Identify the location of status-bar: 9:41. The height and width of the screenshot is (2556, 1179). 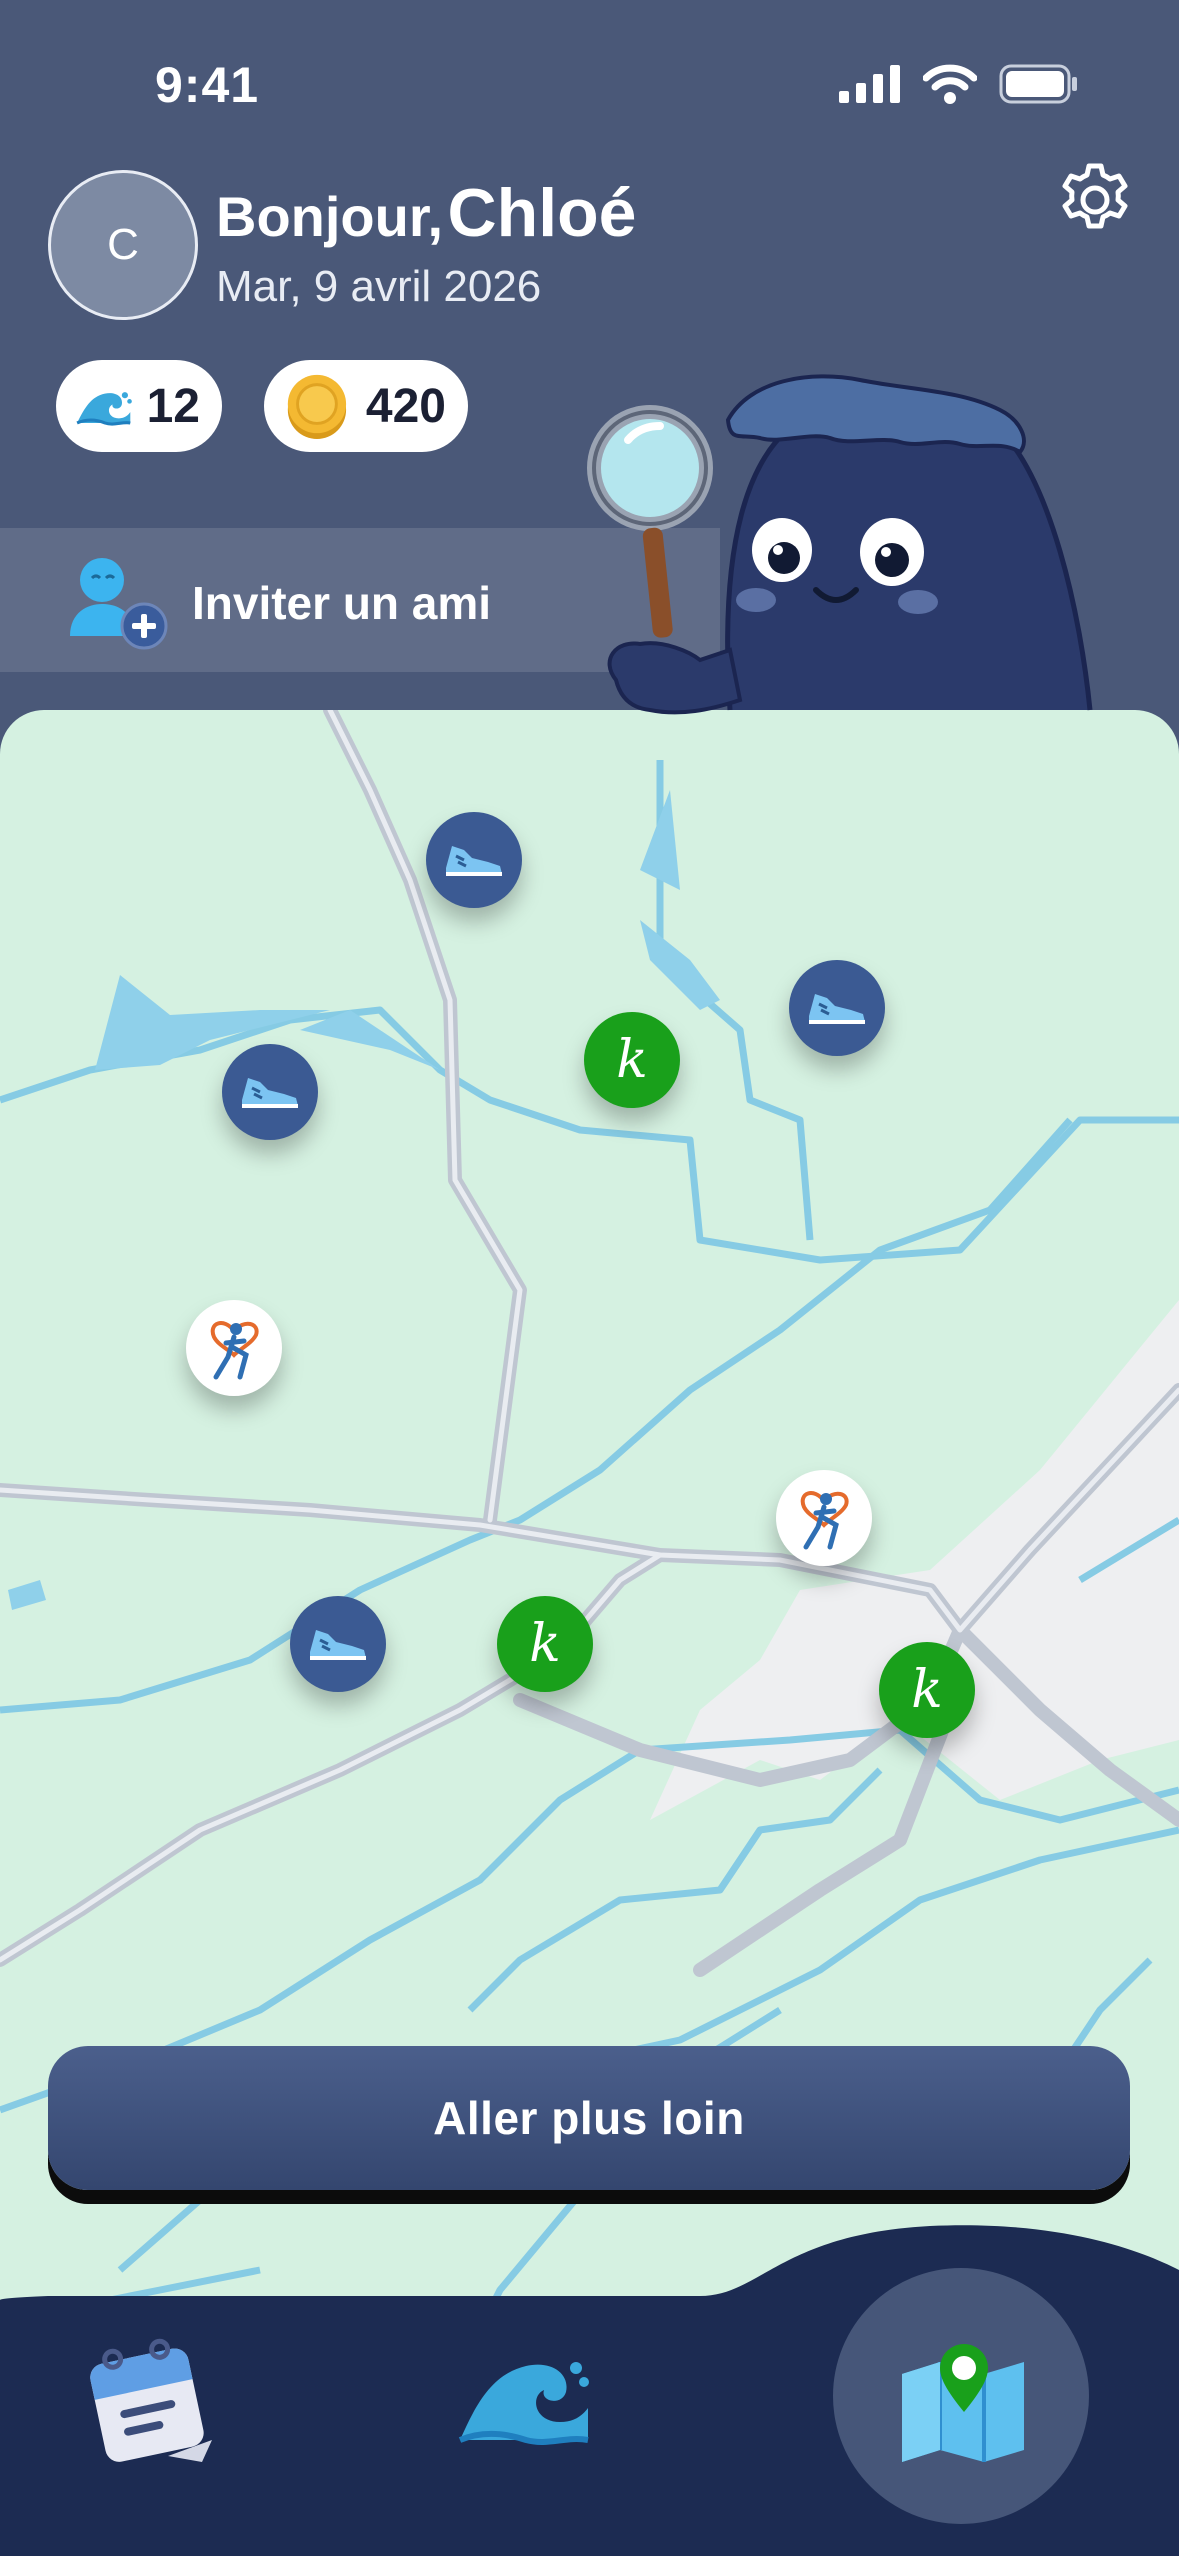
(589, 75).